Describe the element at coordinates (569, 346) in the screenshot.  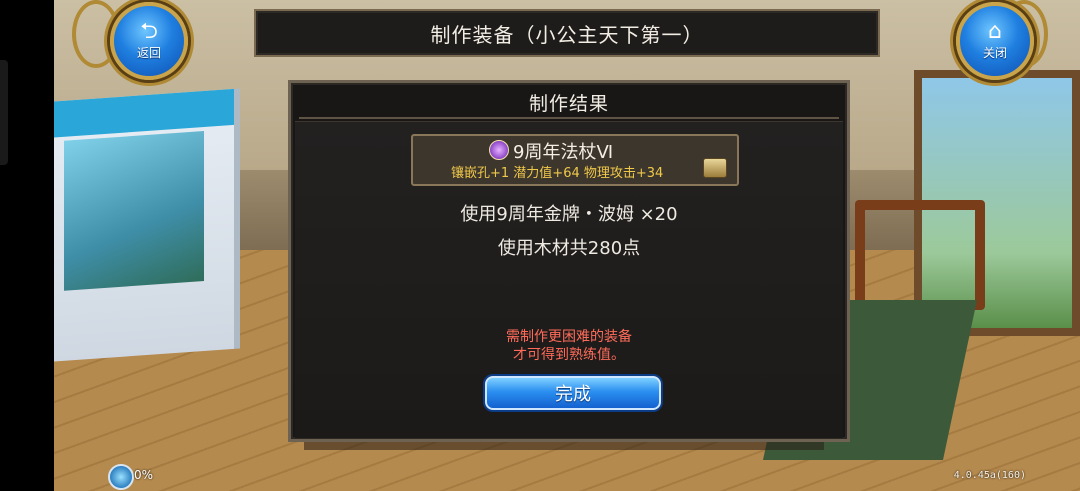
I see `proficiency-notice: 需制作更困难的装备 才可得到熟练值。` at that location.